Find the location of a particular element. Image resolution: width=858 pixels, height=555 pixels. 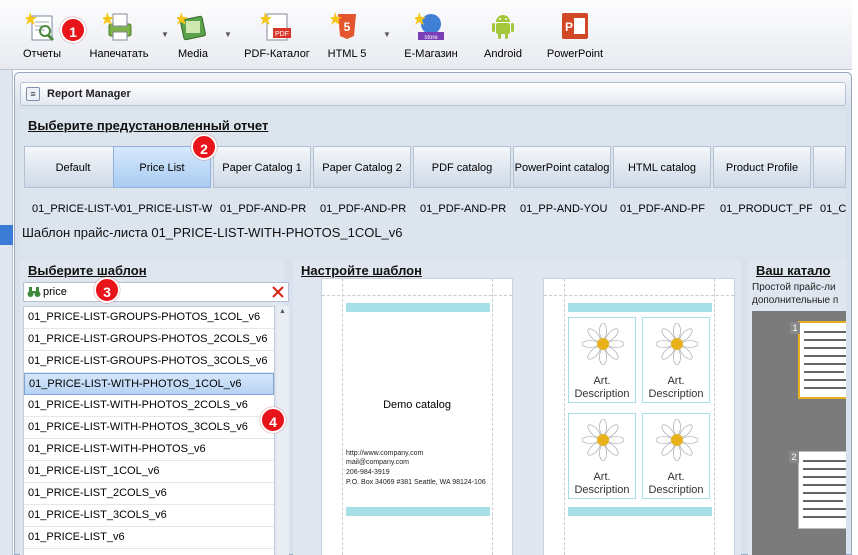

android-button: Android is located at coordinates (503, 34).